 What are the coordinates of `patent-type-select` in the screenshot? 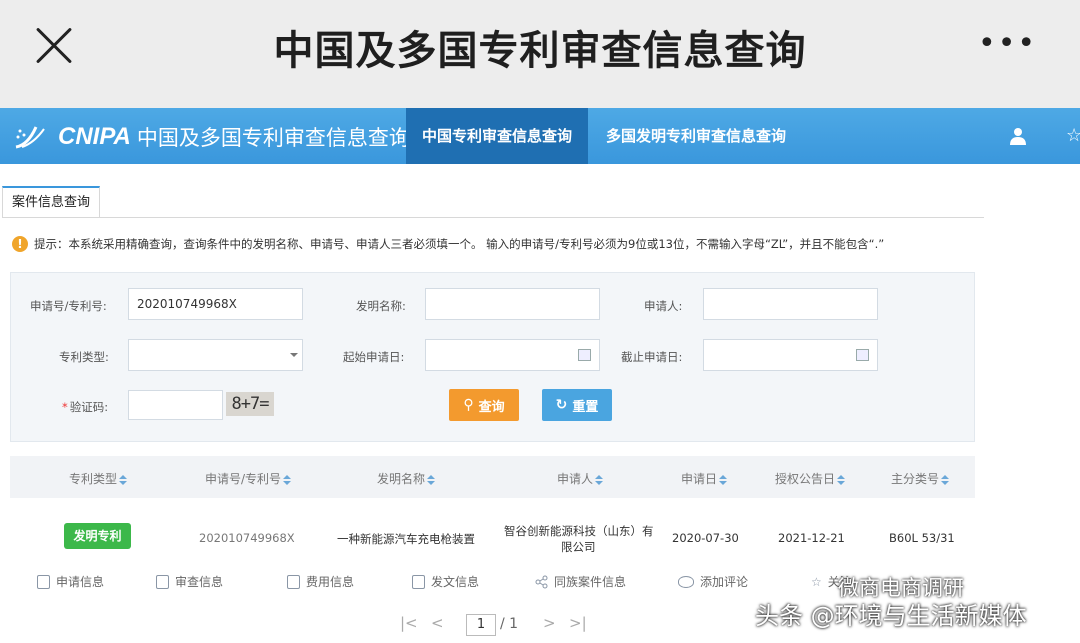 It's located at (215, 355).